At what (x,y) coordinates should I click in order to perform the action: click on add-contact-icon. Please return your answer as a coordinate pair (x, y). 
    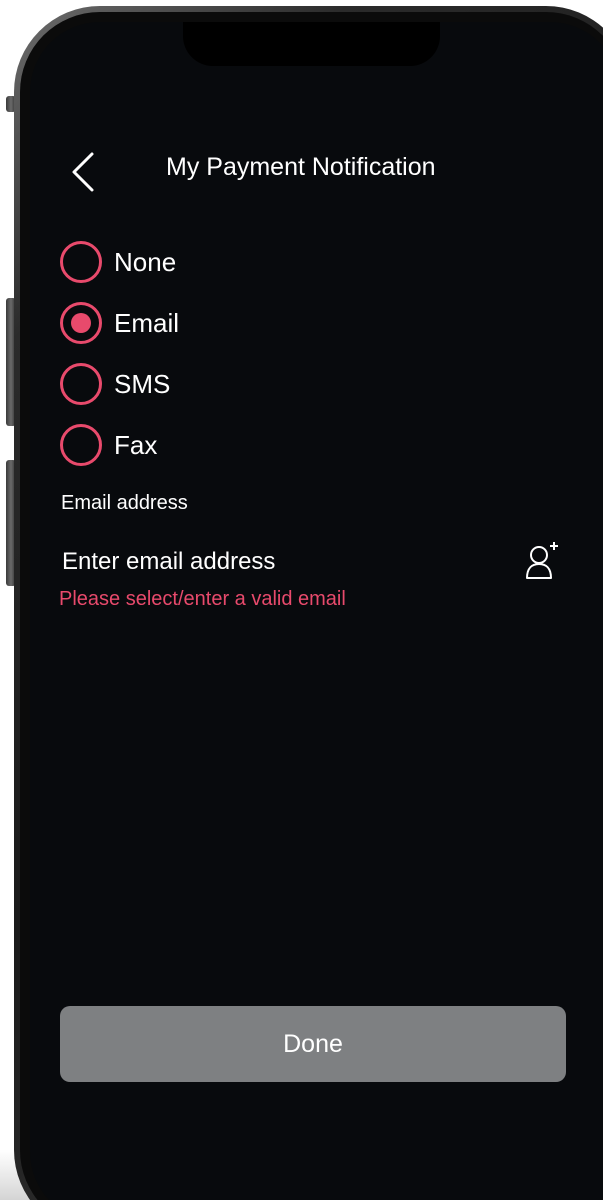
    Looking at the image, I should click on (542, 560).